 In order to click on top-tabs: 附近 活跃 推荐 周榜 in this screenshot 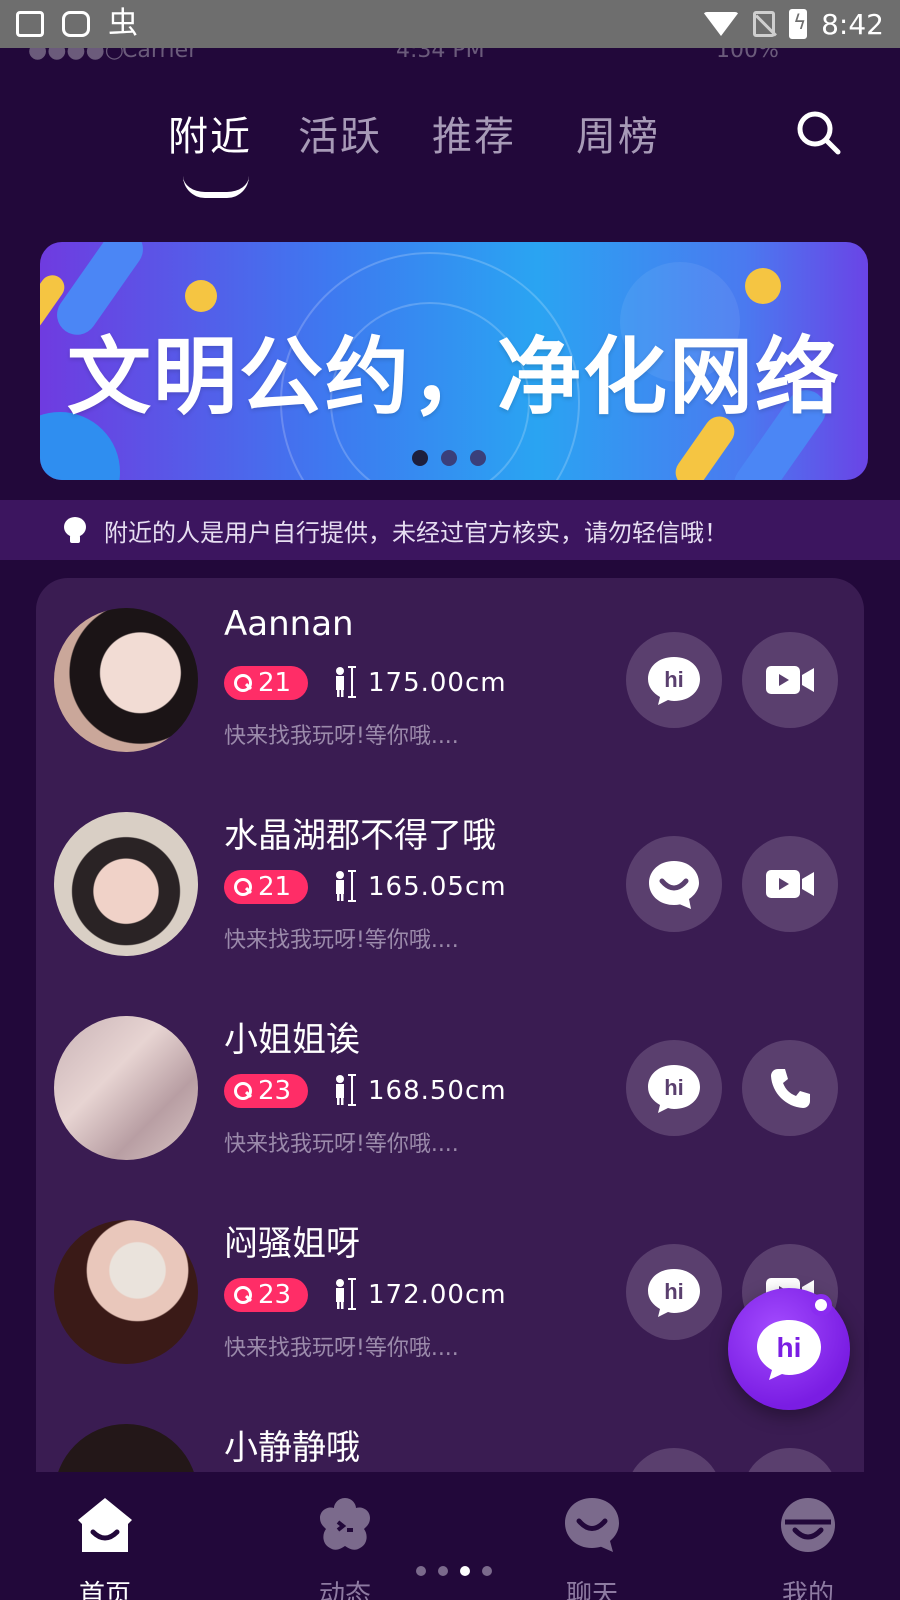, I will do `click(450, 151)`.